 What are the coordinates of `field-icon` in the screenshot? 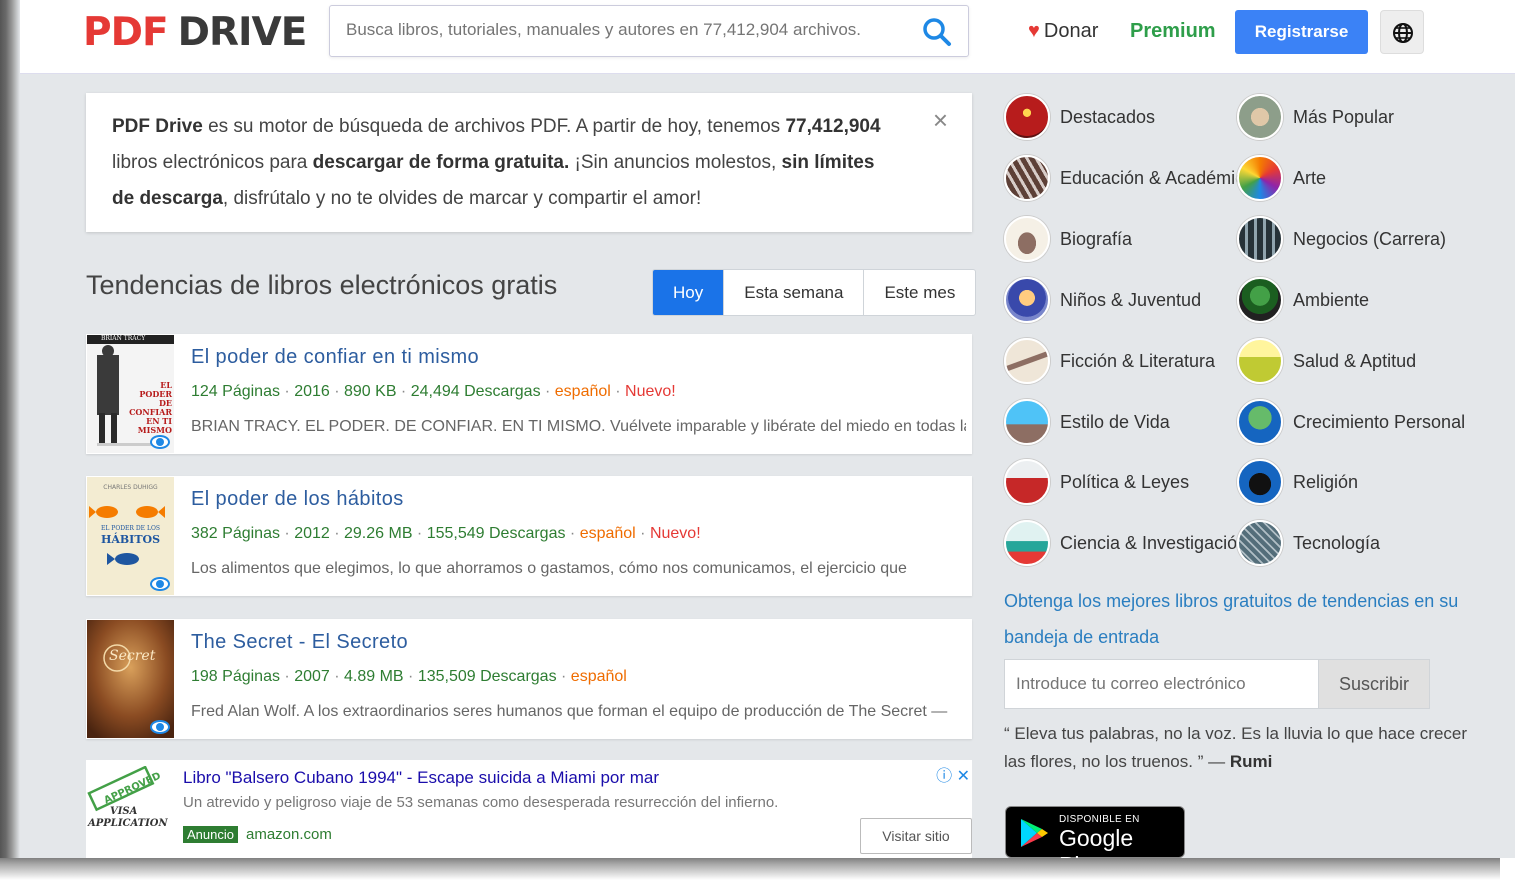 It's located at (1260, 361).